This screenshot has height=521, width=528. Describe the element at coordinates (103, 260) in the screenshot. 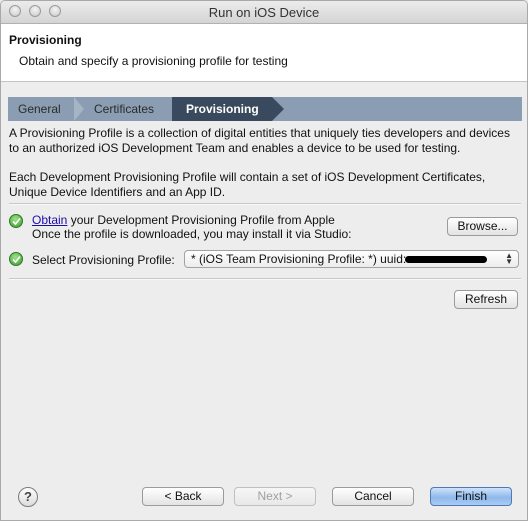

I see `profile-select-label: Select Provisioning Profile:` at that location.